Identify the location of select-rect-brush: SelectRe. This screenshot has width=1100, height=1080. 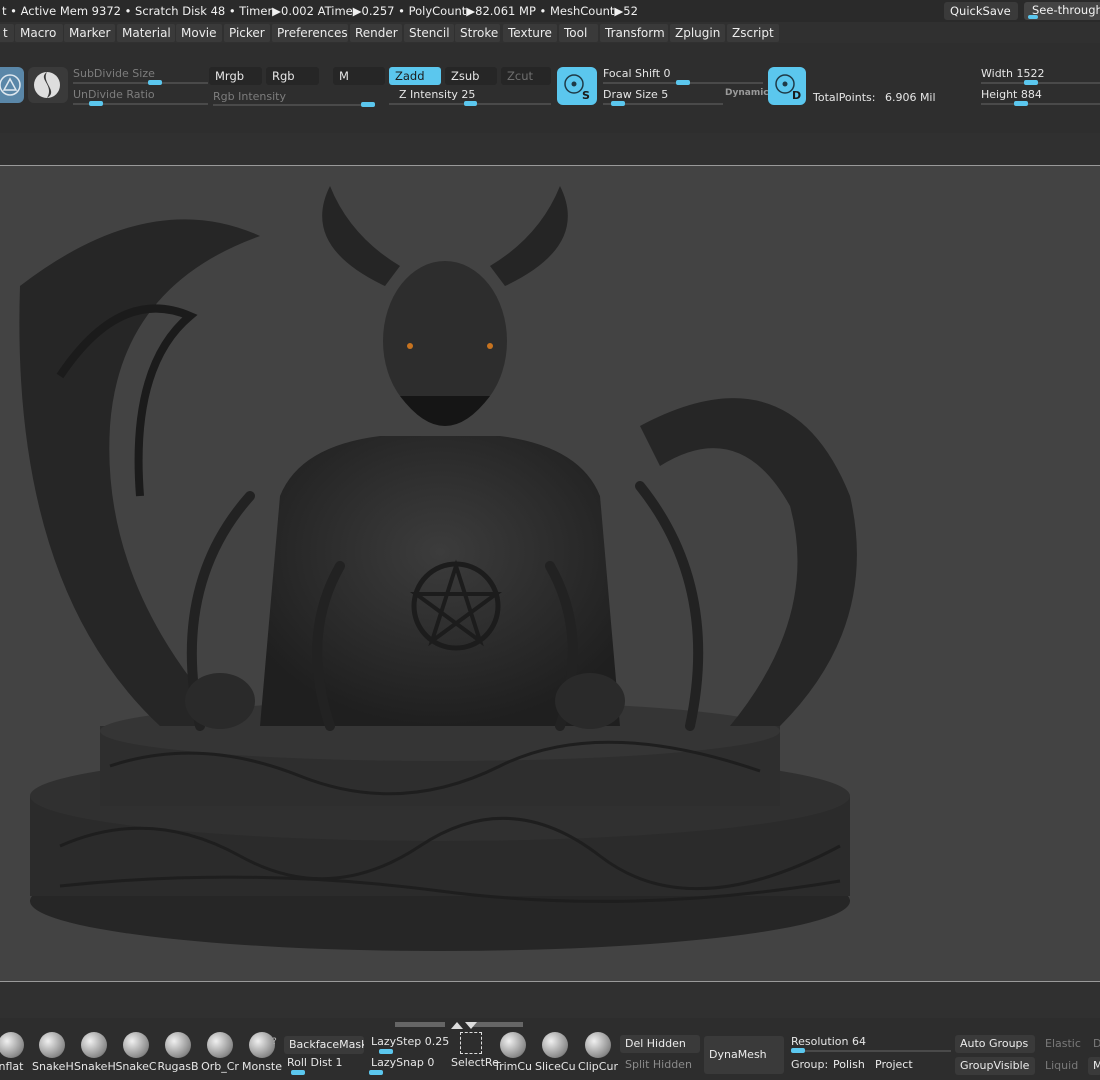
(475, 1050).